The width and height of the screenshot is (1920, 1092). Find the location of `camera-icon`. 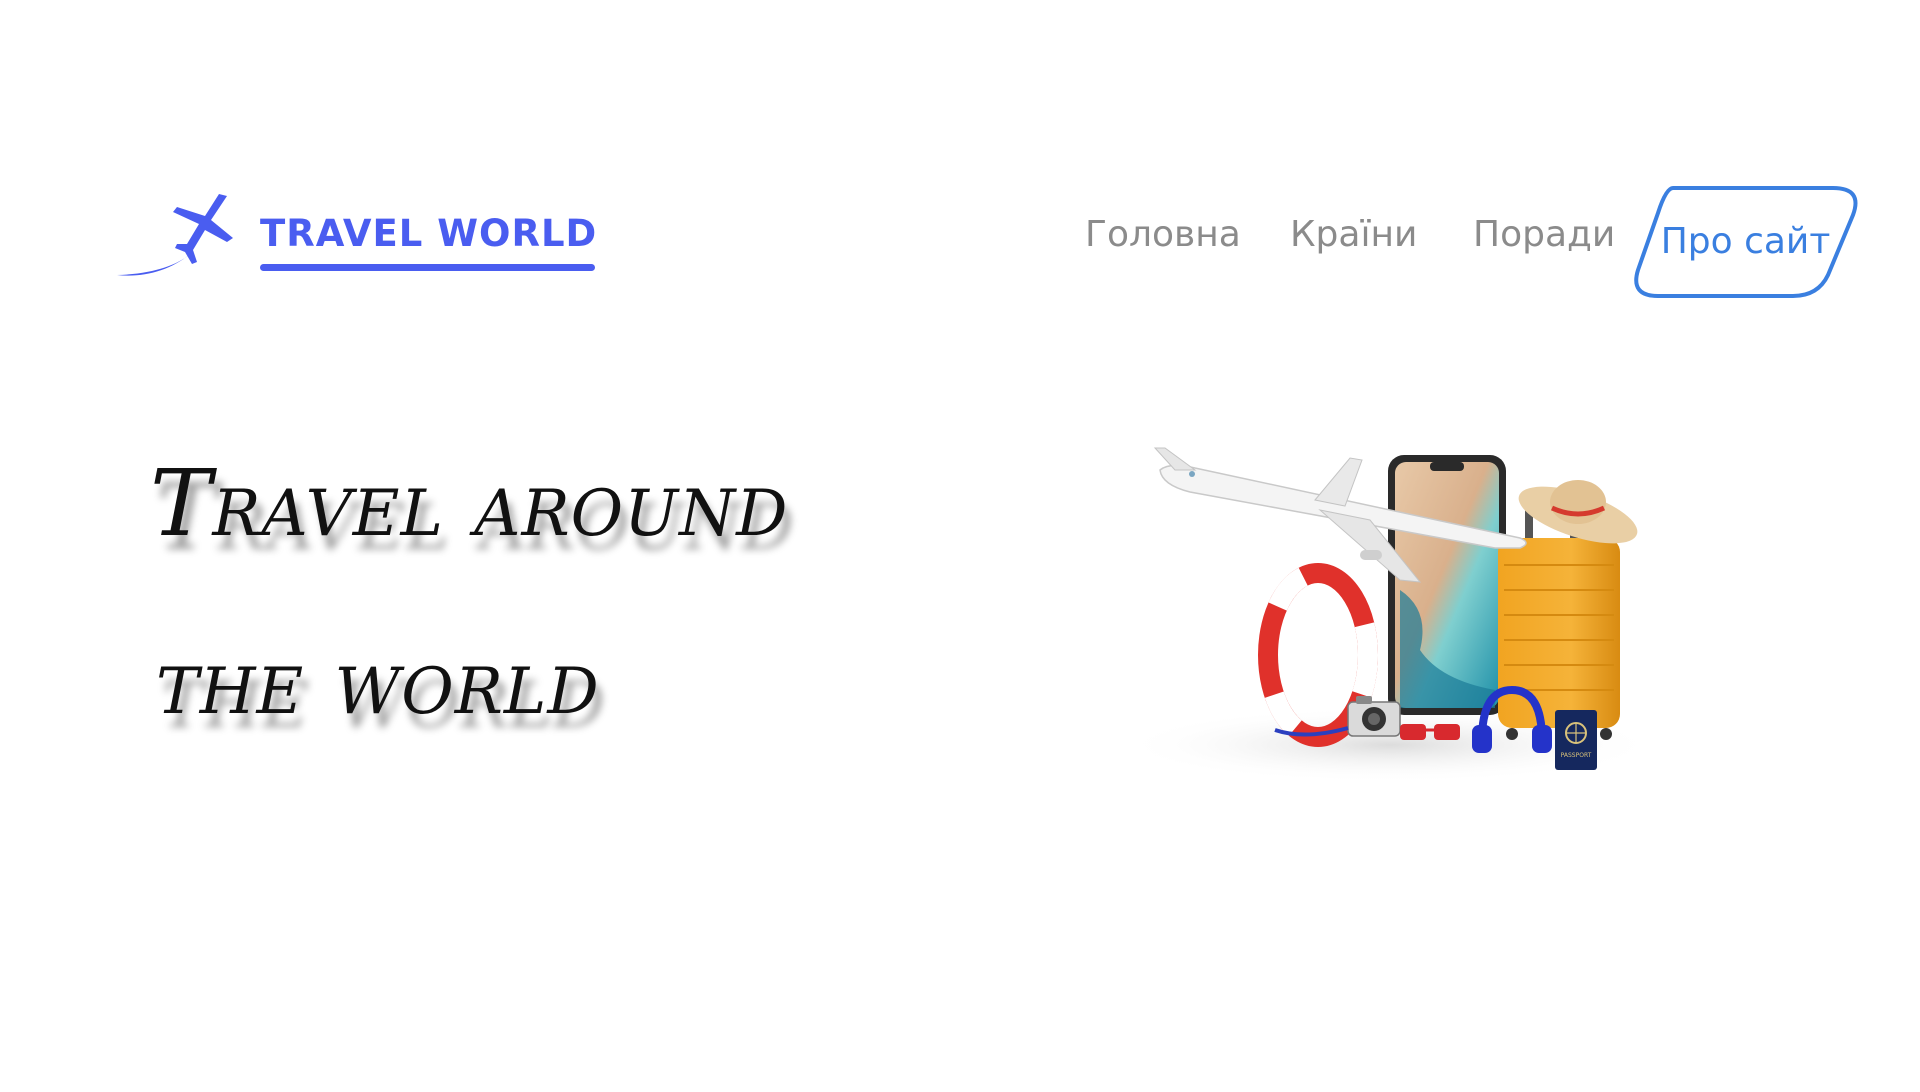

camera-icon is located at coordinates (1374, 716).